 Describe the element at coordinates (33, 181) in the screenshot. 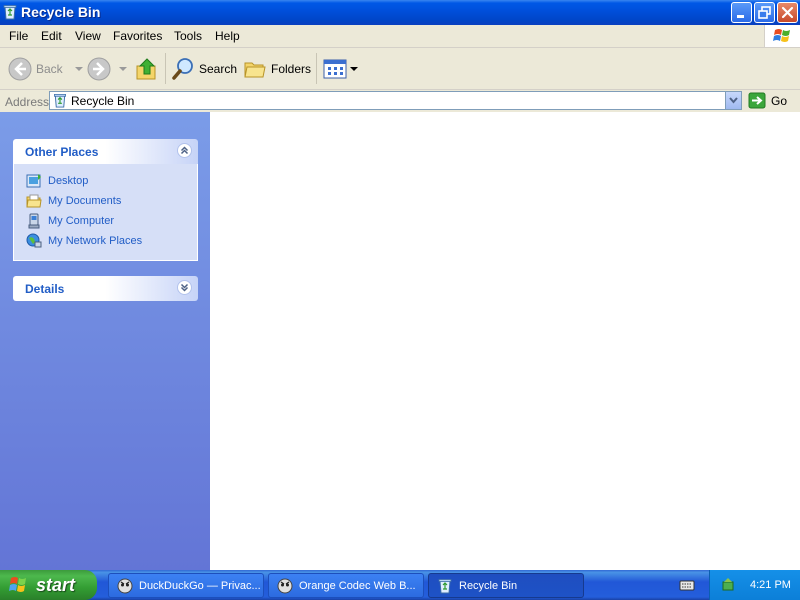

I see `desktop-icon` at that location.